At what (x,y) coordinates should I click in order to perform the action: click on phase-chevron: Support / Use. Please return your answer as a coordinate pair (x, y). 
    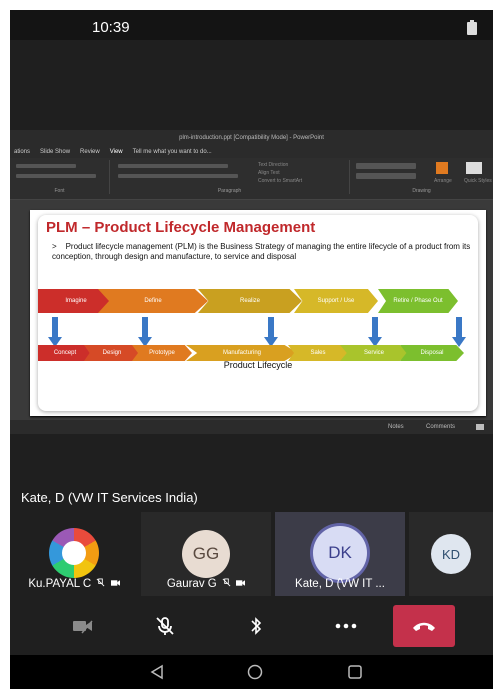
    Looking at the image, I should click on (336, 301).